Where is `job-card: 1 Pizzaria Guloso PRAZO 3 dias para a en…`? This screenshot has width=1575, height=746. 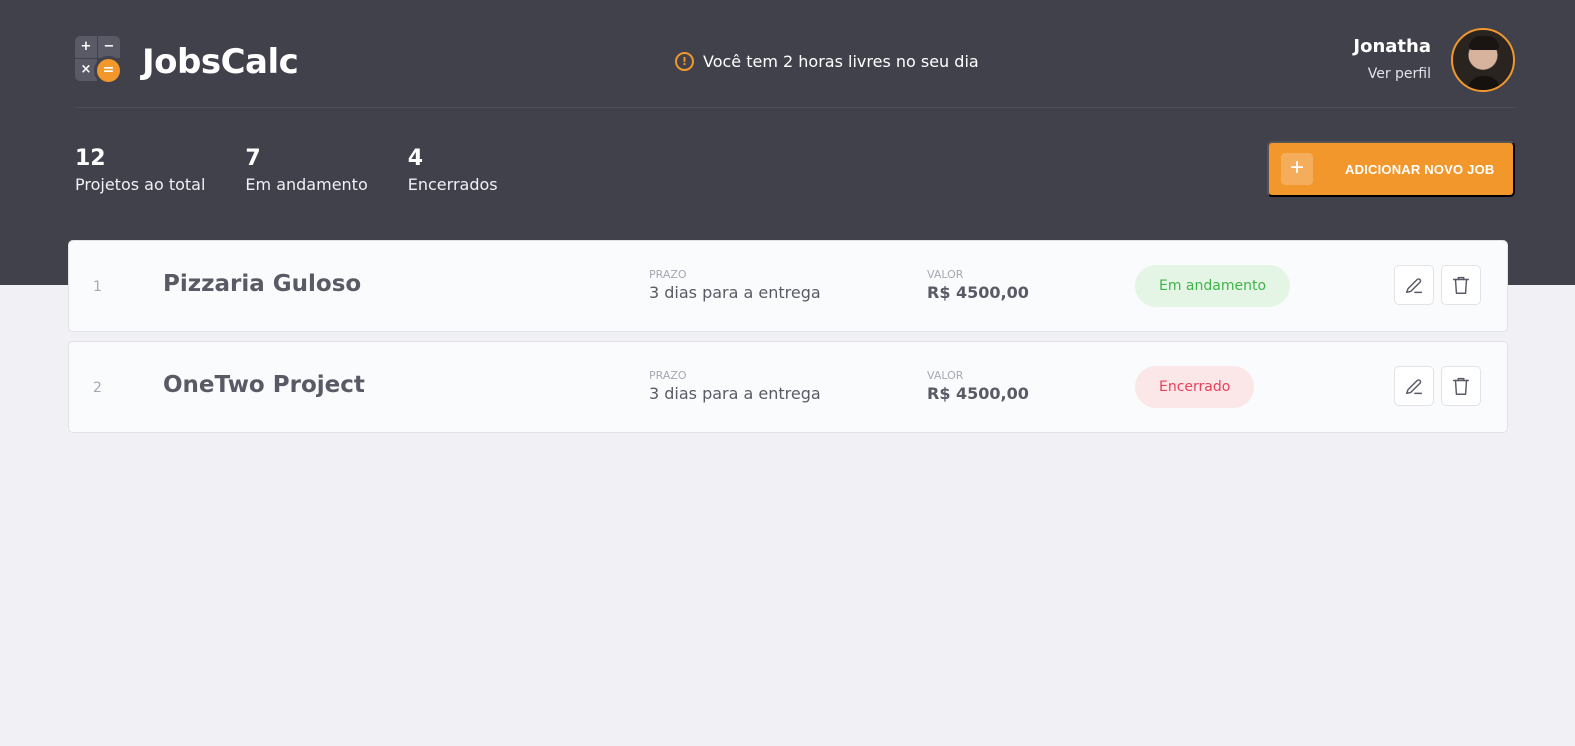 job-card: 1 Pizzaria Guloso PRAZO 3 dias para a en… is located at coordinates (788, 286).